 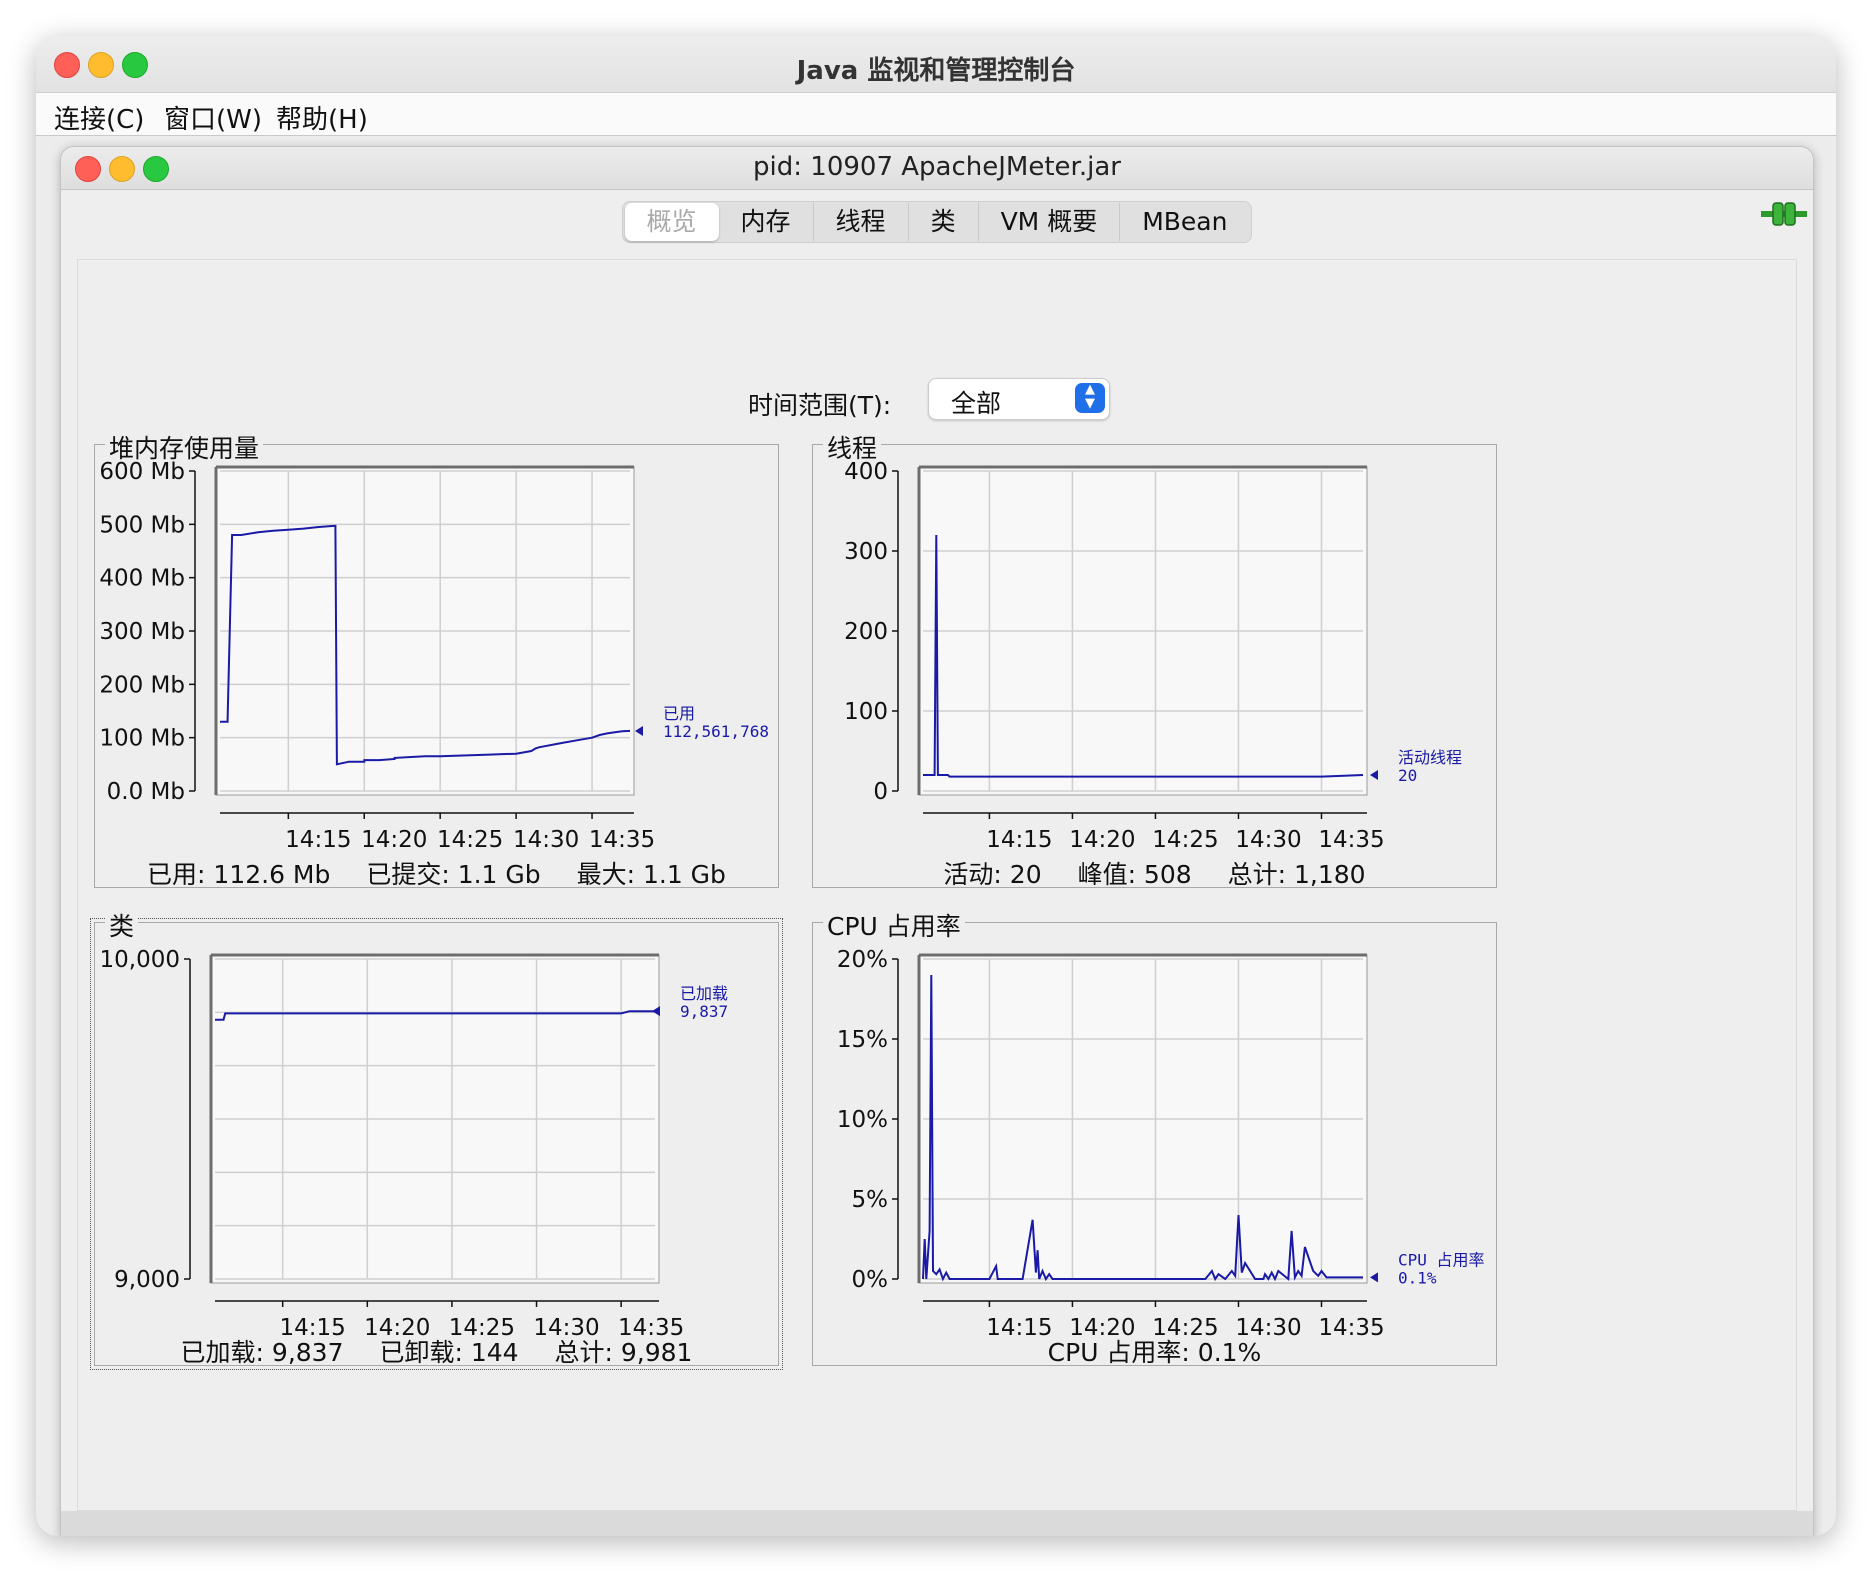 I want to click on heap-stats: 已用: 112.6 Mb 已提交: 1.1 Gb 最大: 1.1 Gb, so click(x=436, y=873).